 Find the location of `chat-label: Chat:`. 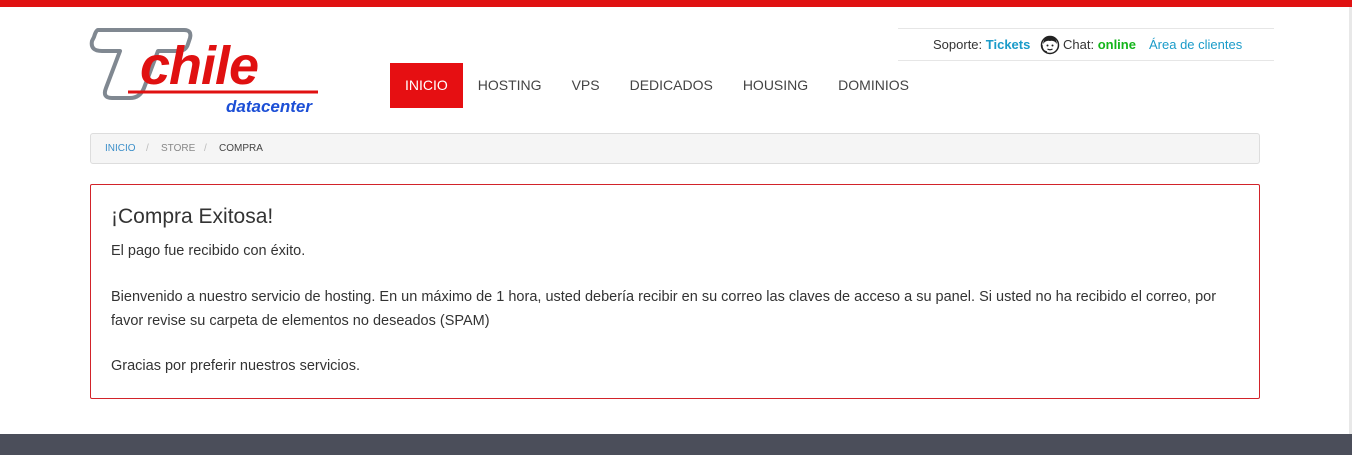

chat-label: Chat: is located at coordinates (1080, 44).